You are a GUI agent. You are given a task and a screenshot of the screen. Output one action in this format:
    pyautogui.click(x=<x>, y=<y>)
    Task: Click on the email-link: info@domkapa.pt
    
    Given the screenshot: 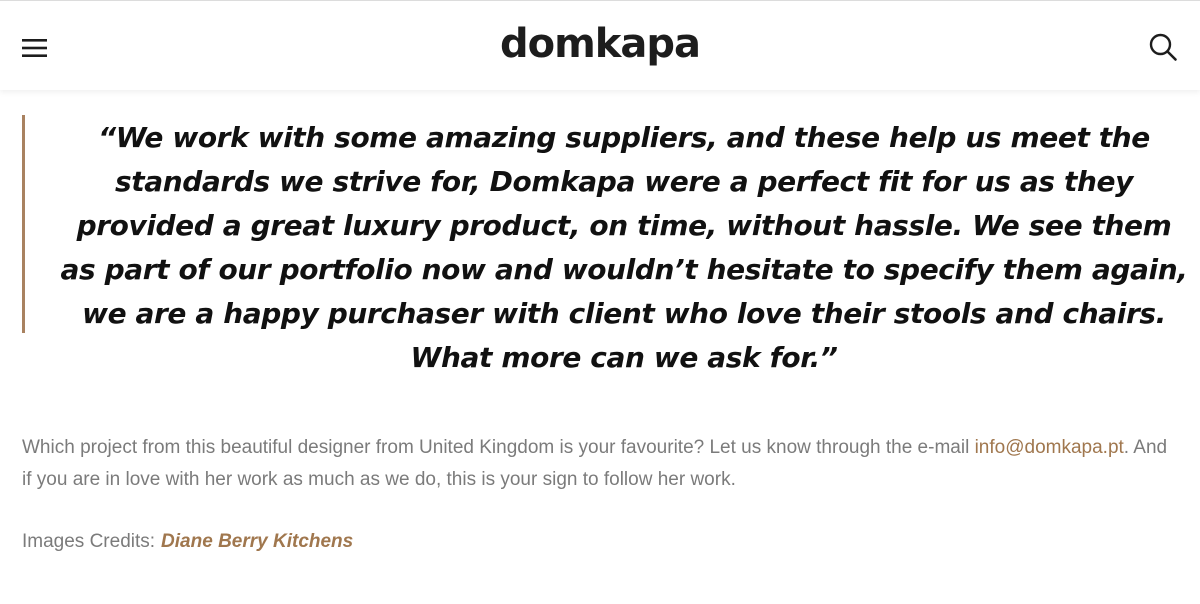 What is the action you would take?
    pyautogui.click(x=1049, y=447)
    